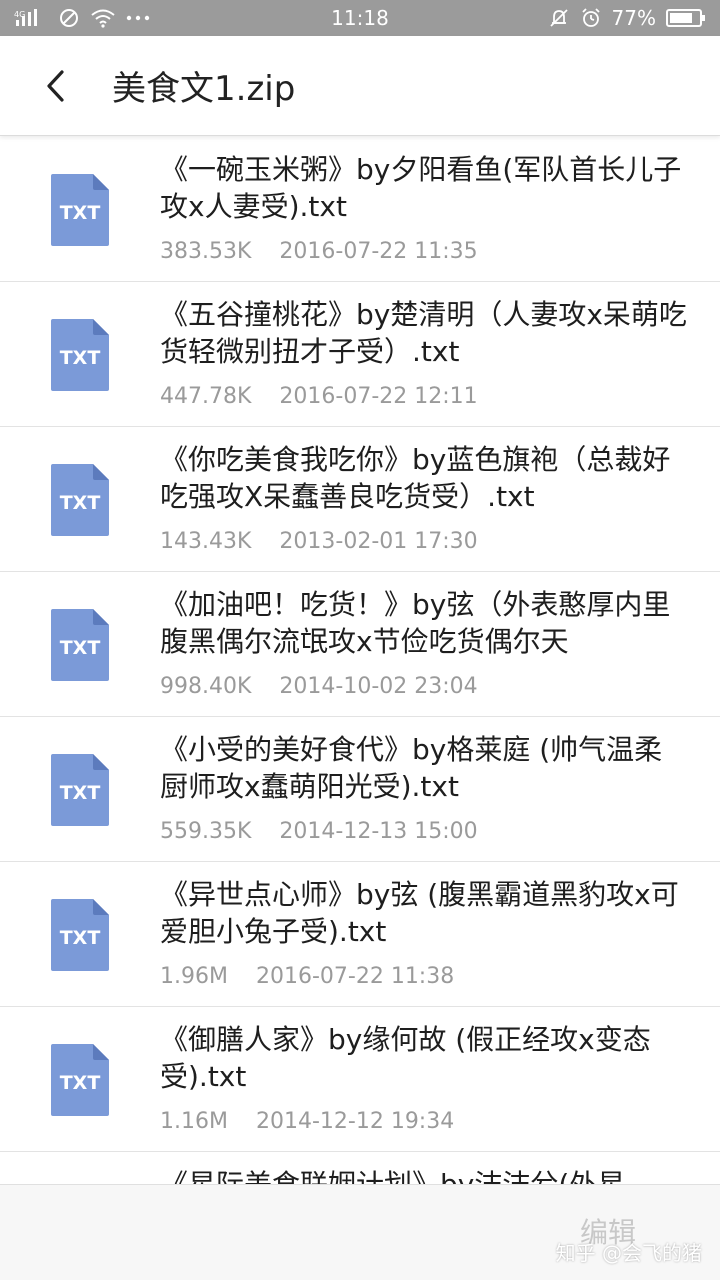  I want to click on file-meta: 1.16M 2014-12-12 19:34, so click(425, 1121).